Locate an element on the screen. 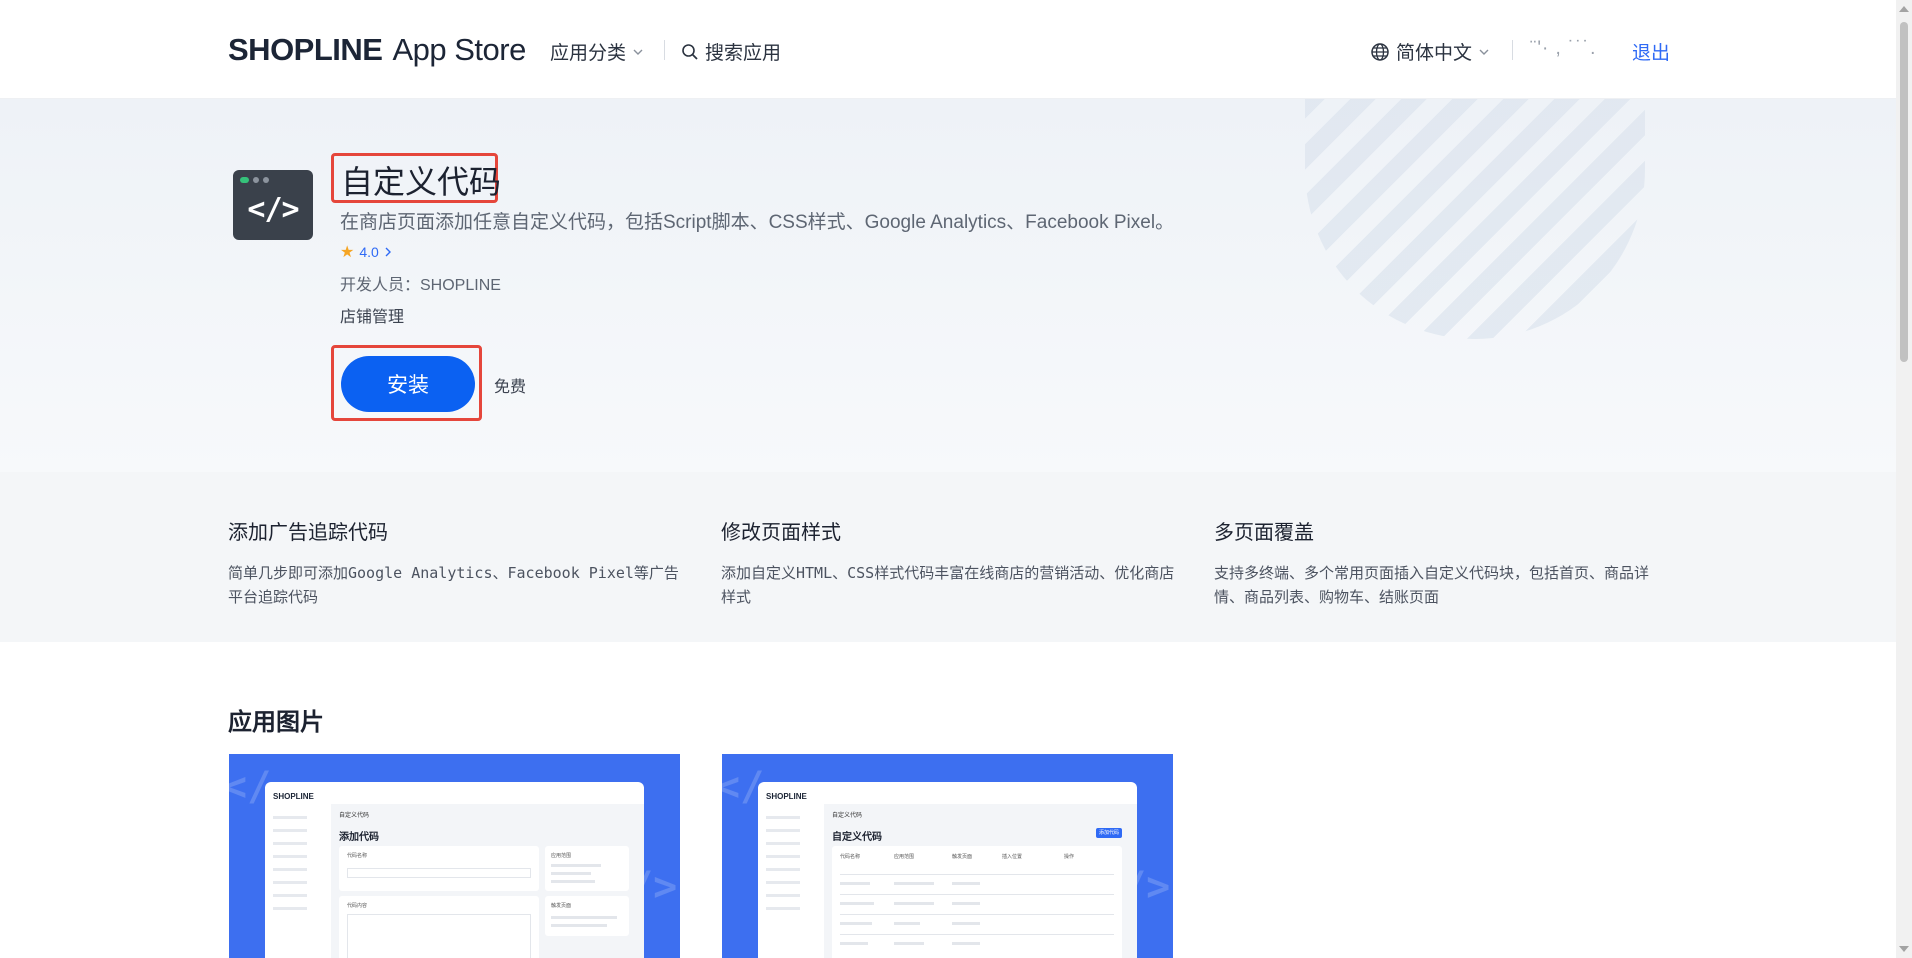 Image resolution: width=1912 pixels, height=958 pixels. screenshot-card: 代码内容 is located at coordinates (439, 927).